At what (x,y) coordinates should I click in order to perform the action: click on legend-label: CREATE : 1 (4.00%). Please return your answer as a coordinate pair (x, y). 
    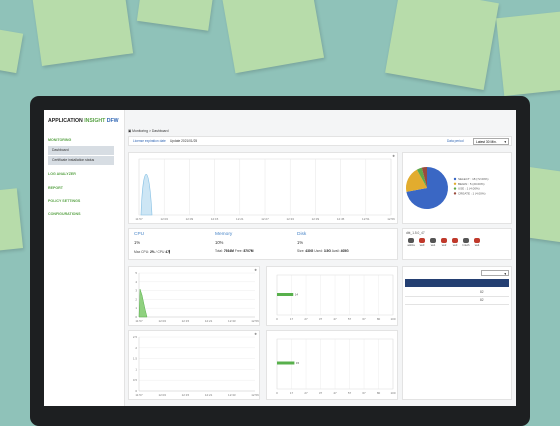
    Looking at the image, I should click on (471, 193).